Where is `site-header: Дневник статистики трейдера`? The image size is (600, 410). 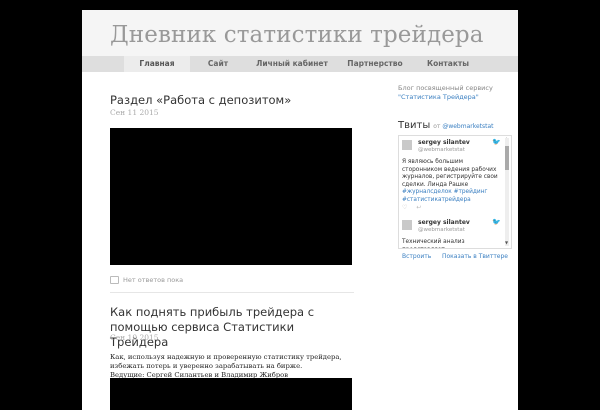 site-header: Дневник статистики трейдера is located at coordinates (300, 33).